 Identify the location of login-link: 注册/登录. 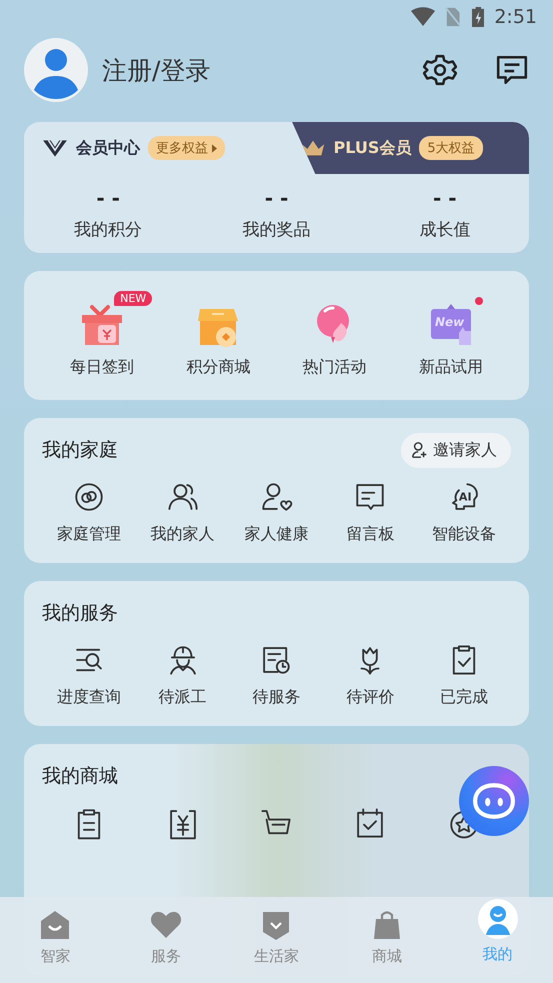
(156, 70).